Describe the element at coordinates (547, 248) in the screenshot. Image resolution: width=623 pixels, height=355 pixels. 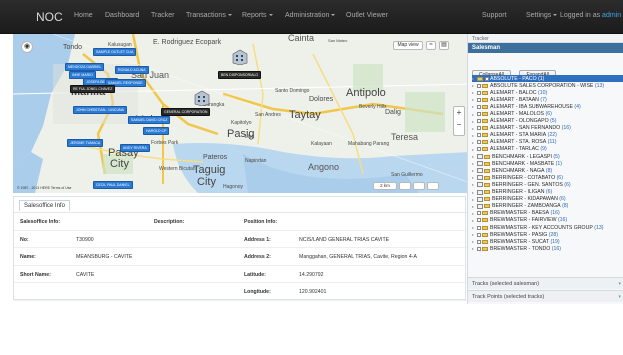
I see `tree-item: ▸ BREWMASTER - TONDO (16)` at that location.